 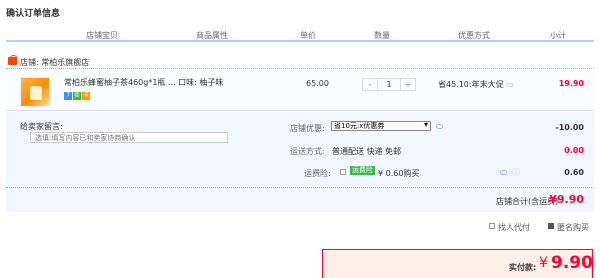 What do you see at coordinates (317, 173) in the screenshot?
I see `insurance-label: 运费险:` at bounding box center [317, 173].